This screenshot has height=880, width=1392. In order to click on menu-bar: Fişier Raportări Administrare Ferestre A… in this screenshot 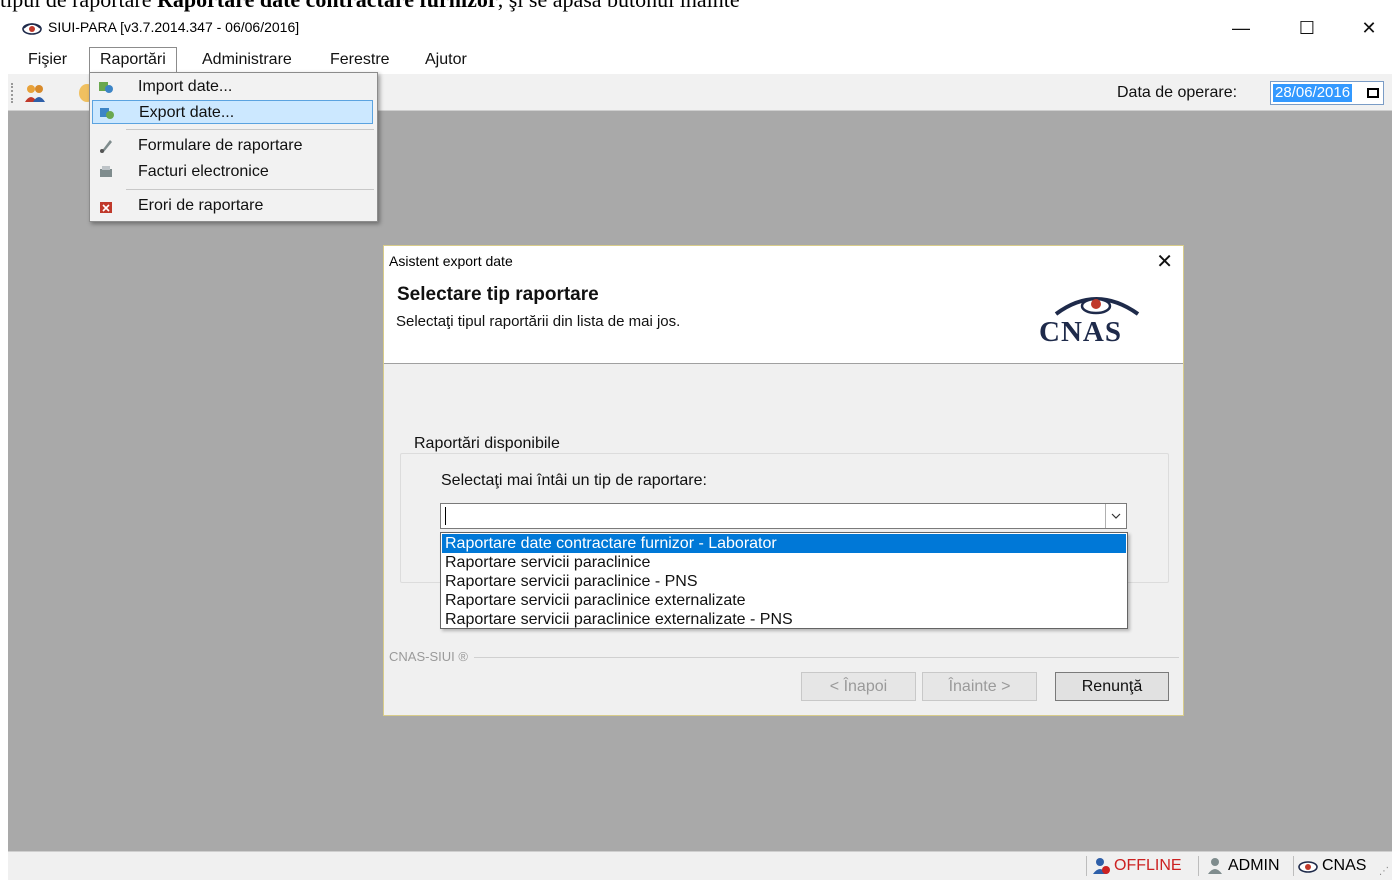, I will do `click(700, 59)`.